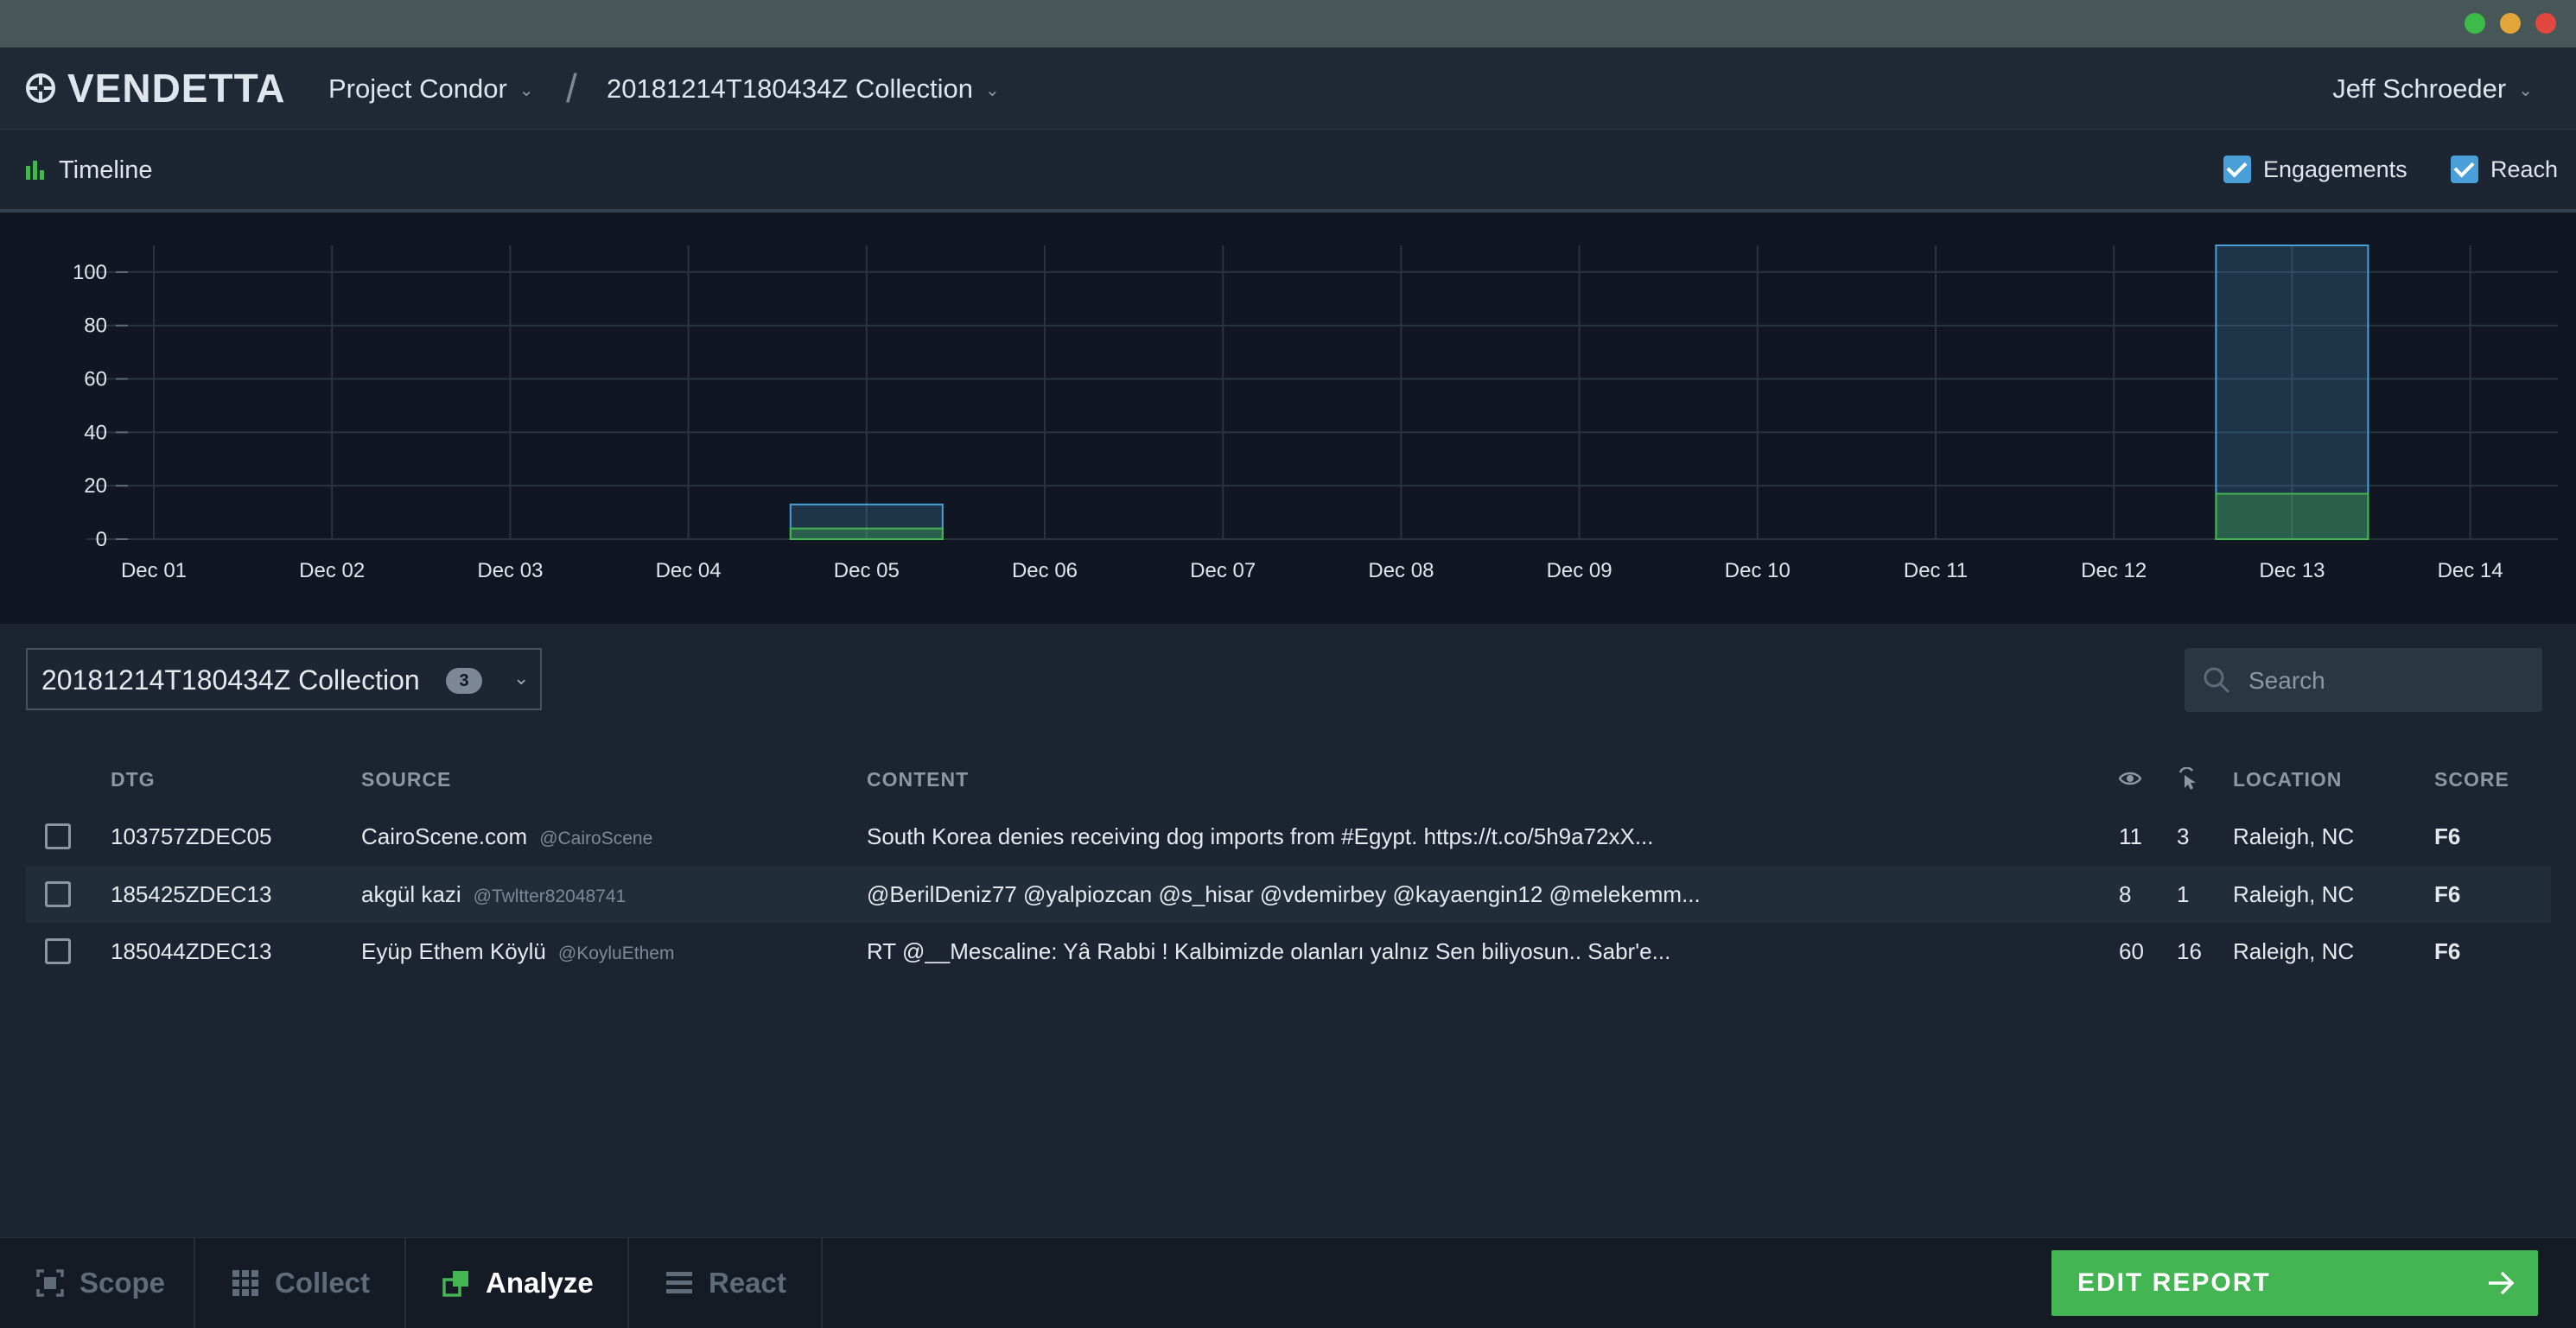 This screenshot has height=1328, width=2576. I want to click on x-tick-label: Dec 11, so click(1936, 570).